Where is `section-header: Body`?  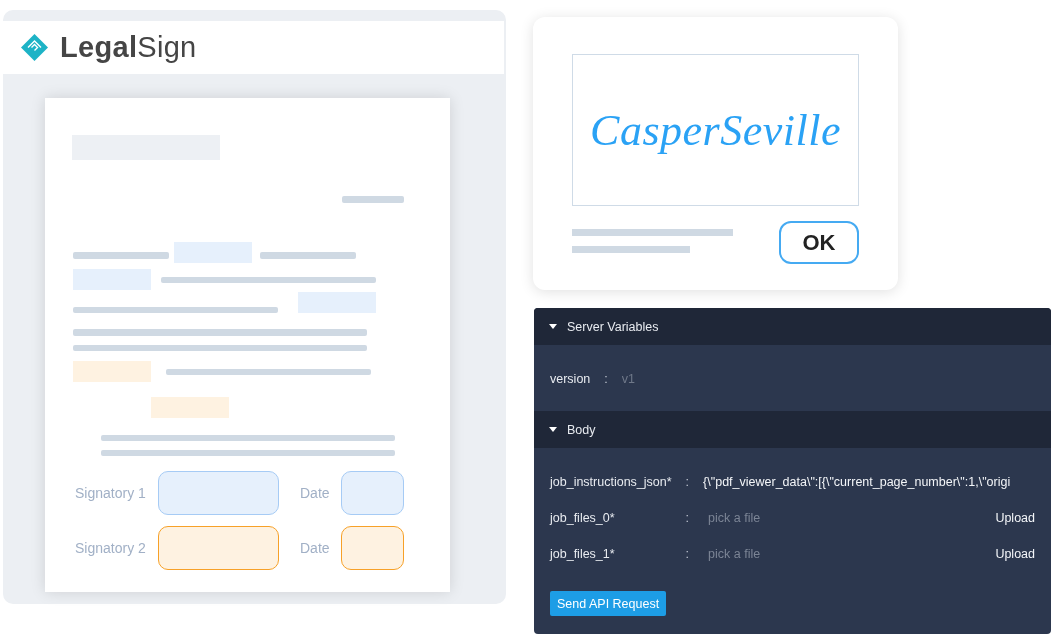
section-header: Body is located at coordinates (792, 429).